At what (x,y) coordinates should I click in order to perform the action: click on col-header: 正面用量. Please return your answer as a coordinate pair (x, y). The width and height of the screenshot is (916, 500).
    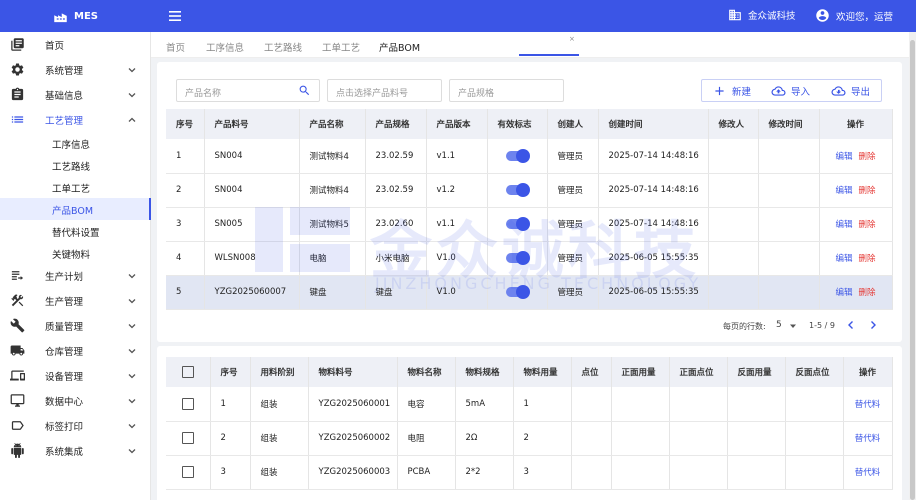
    Looking at the image, I should click on (640, 372).